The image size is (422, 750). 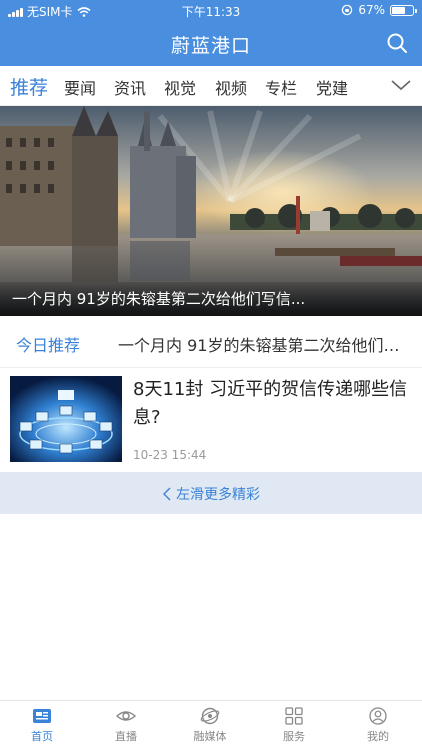 I want to click on bottom-navigation: 首页 直播 融媒体 服务 我的, so click(x=211, y=725).